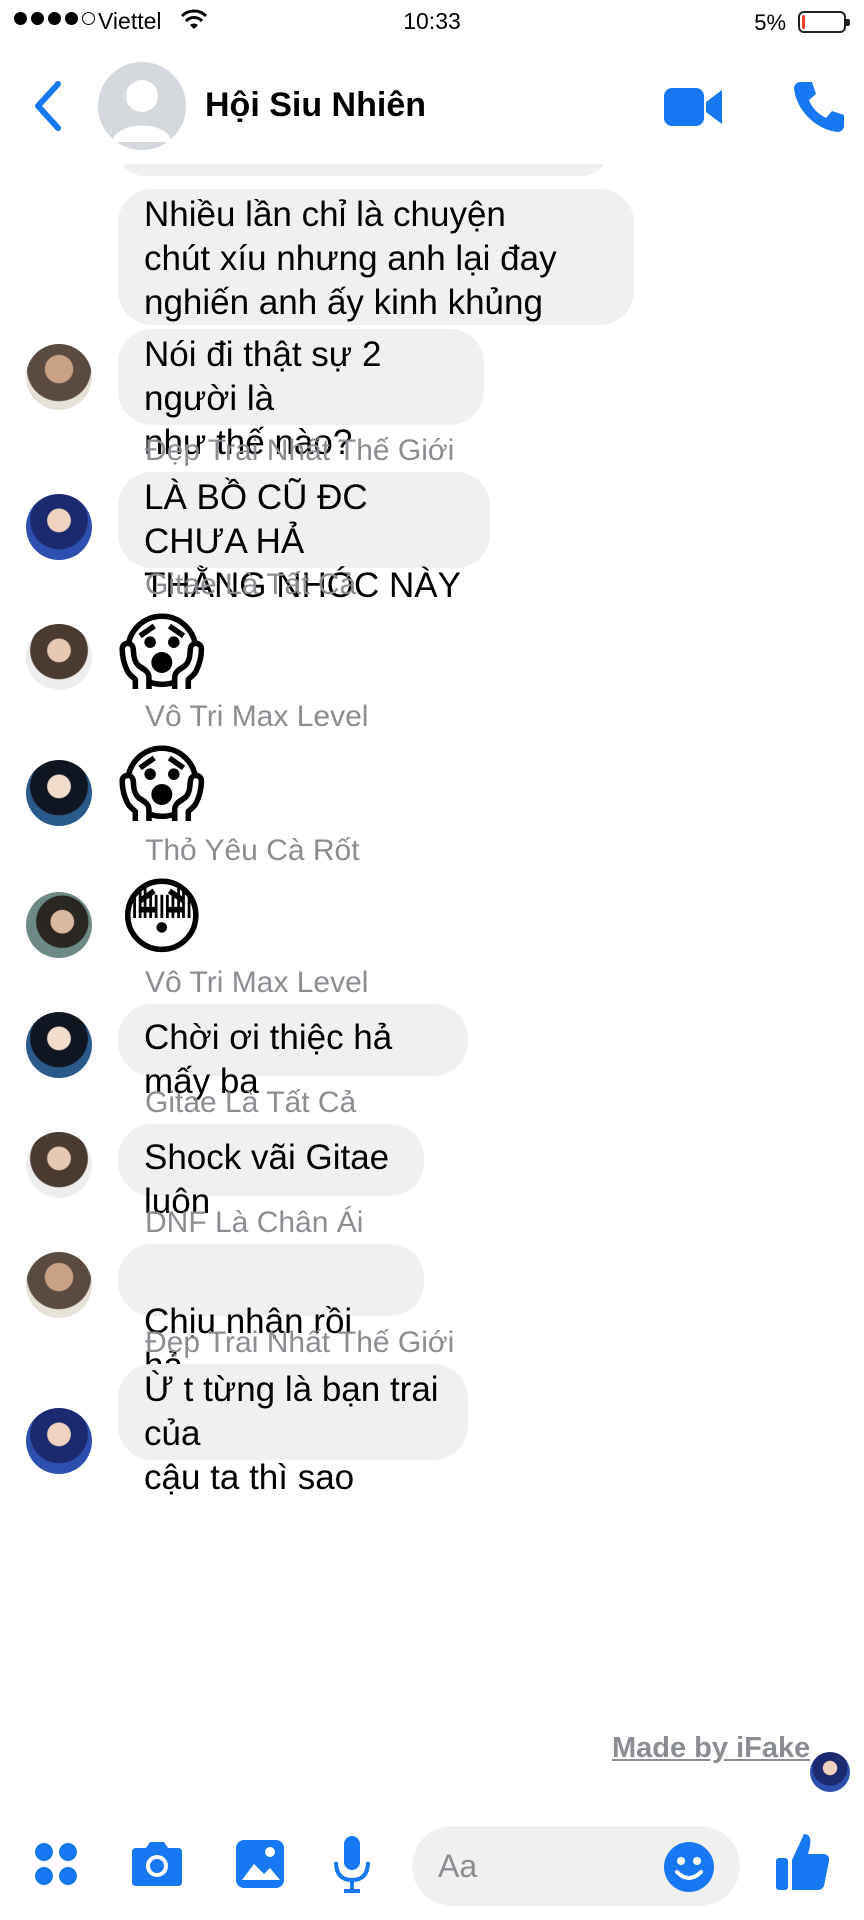  Describe the element at coordinates (304, 538) in the screenshot. I see `message-bubble: LÀ BỒ CŨ ĐC CHƯA HẢ THẰNG NHÓC NÀY` at that location.